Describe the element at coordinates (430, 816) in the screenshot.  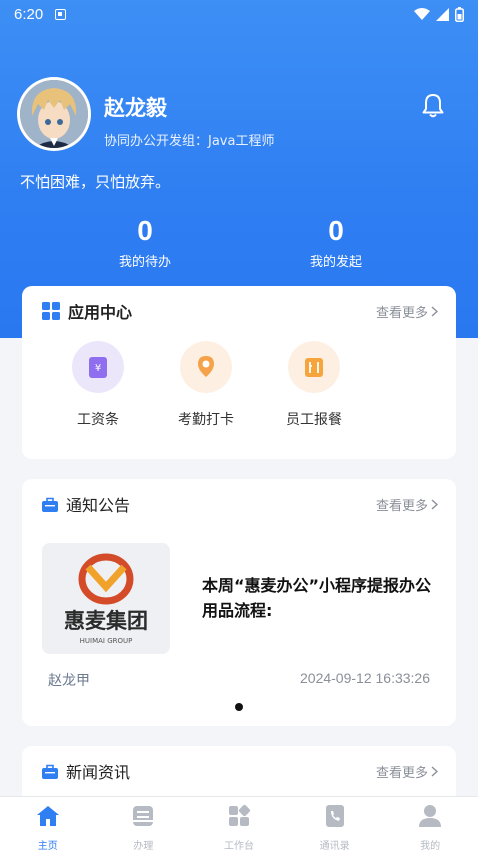
I see `user-icon` at that location.